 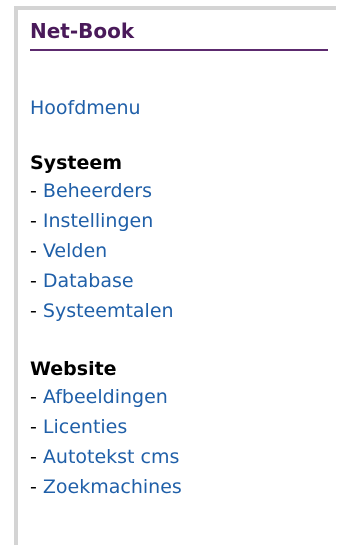 What do you see at coordinates (179, 50) in the screenshot?
I see `title-divider` at bounding box center [179, 50].